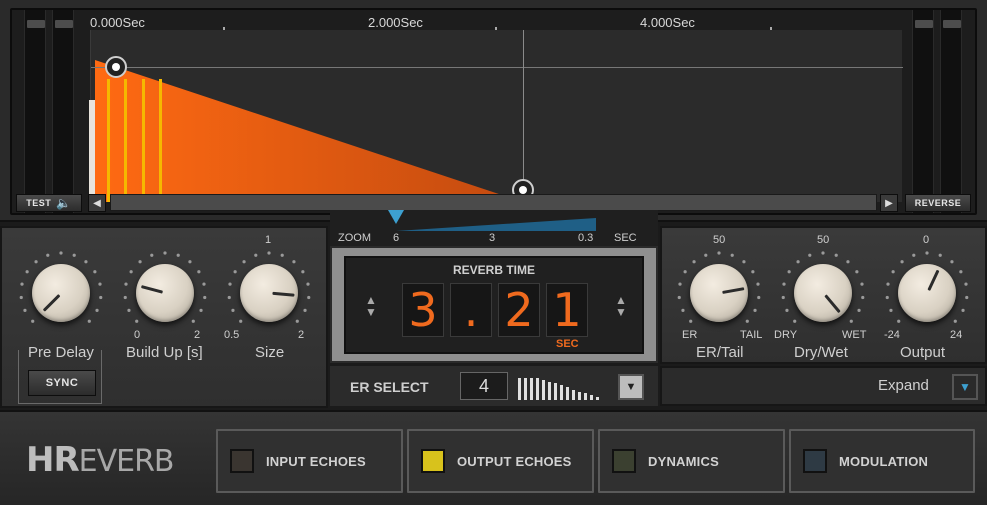 The width and height of the screenshot is (987, 505). I want to click on reverb-time-stepper-right: ▲ ▼, so click(621, 306).